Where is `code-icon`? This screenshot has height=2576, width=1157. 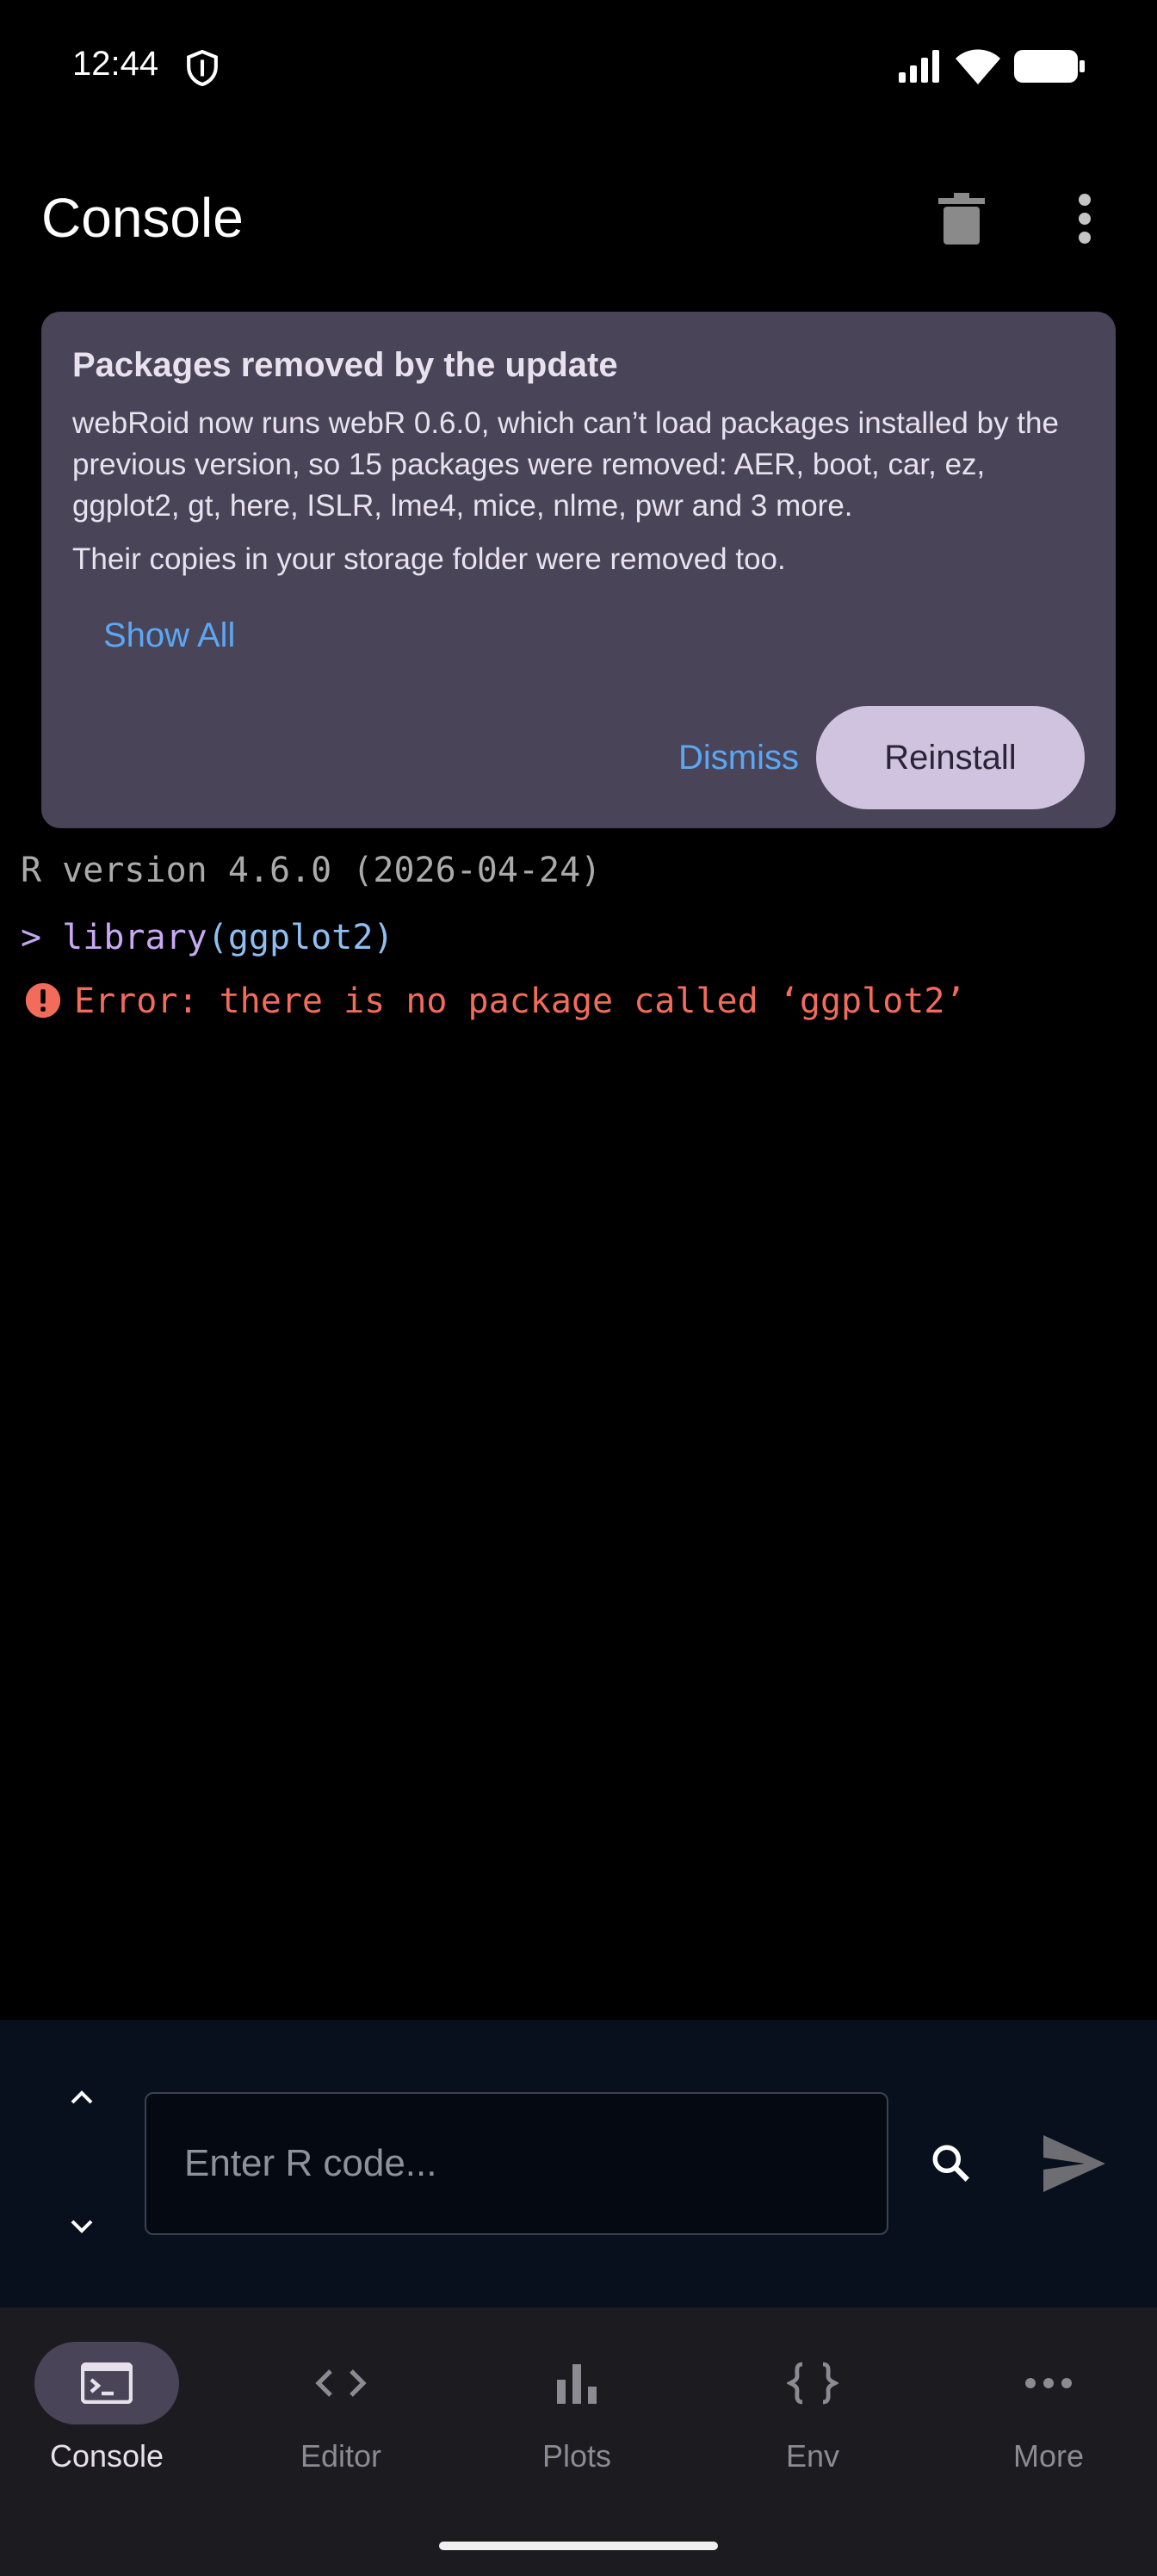
code-icon is located at coordinates (341, 2383).